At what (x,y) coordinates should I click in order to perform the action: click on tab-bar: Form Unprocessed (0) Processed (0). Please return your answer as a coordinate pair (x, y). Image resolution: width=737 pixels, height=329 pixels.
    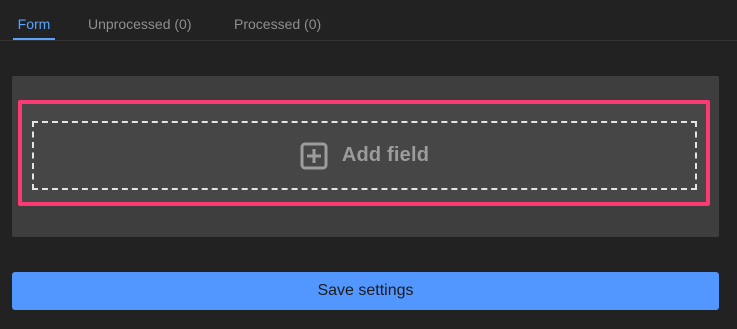
    Looking at the image, I should click on (368, 20).